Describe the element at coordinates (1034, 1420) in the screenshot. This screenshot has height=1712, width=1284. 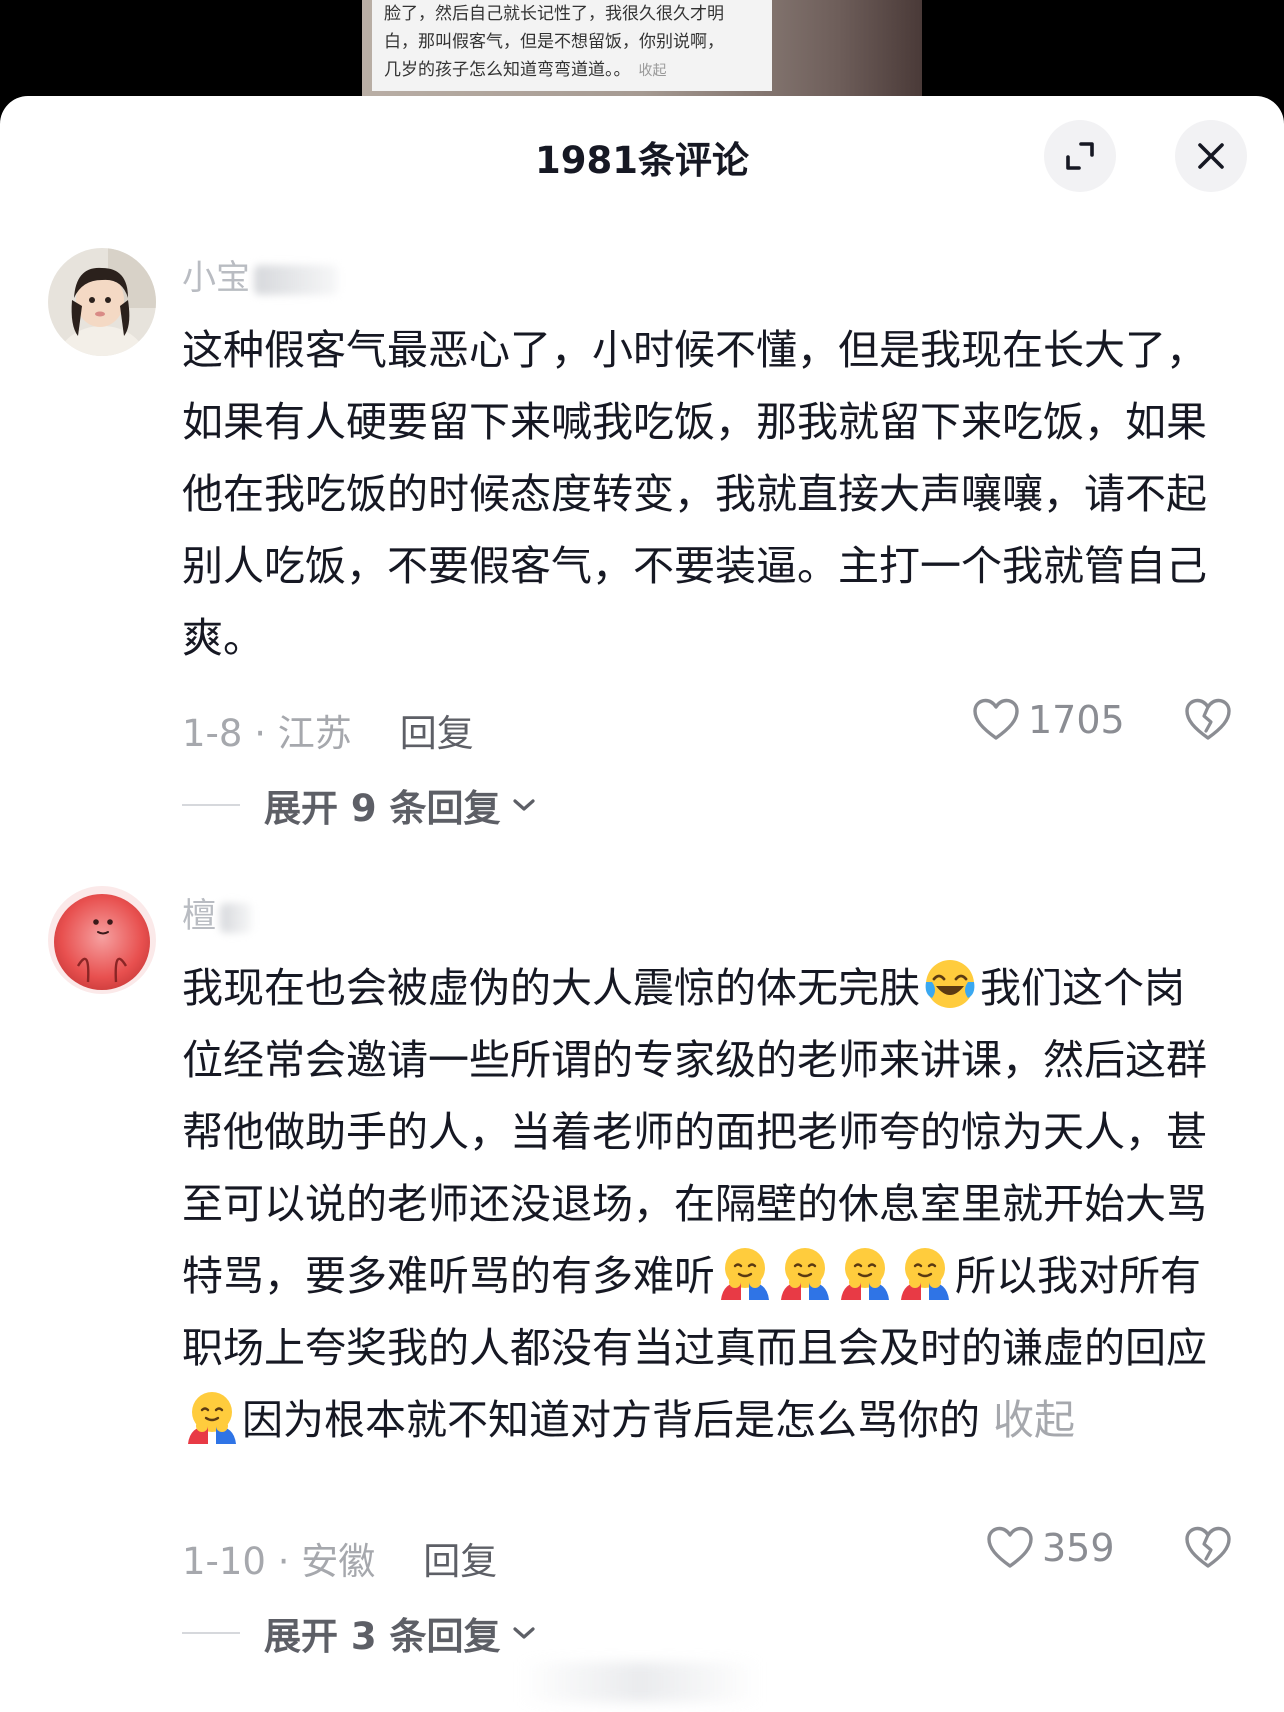
I see `collapse-link: 收起` at that location.